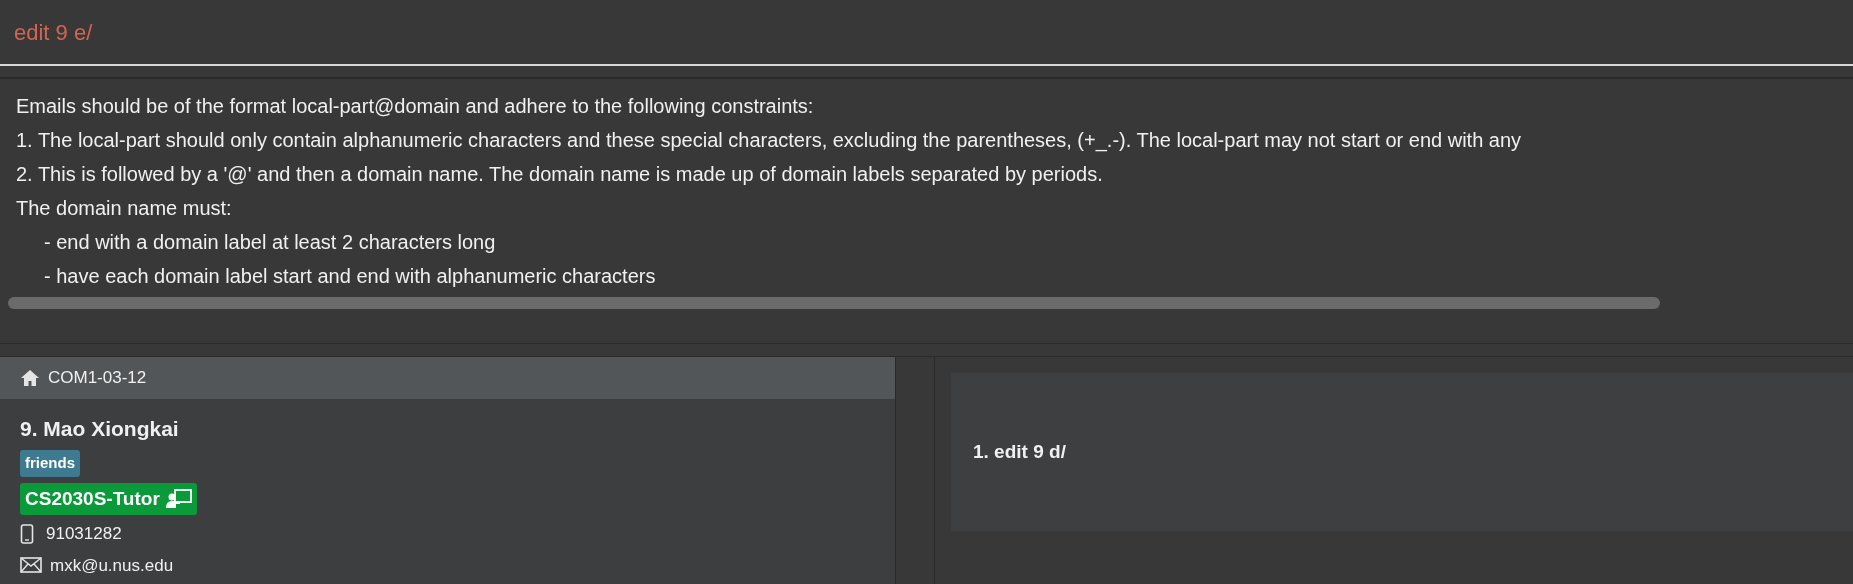 This screenshot has width=1853, height=584. I want to click on mail-icon, so click(31, 565).